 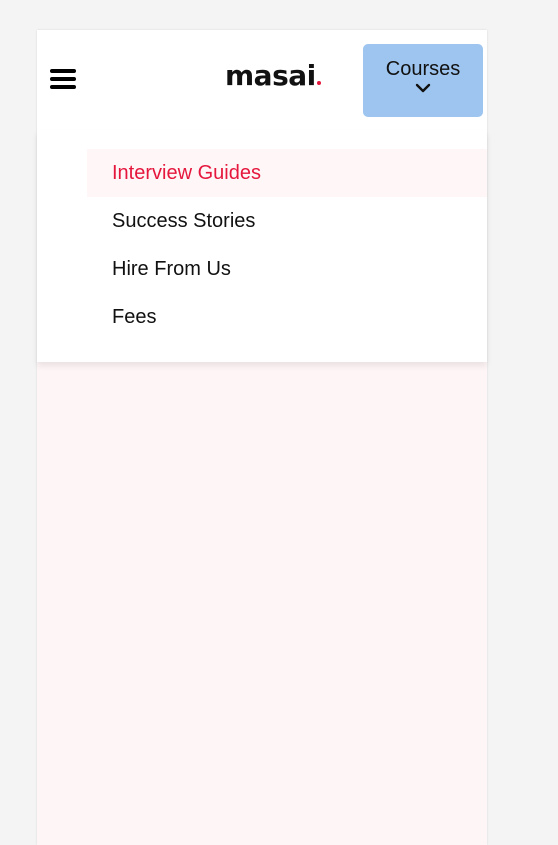 I want to click on menu-item-fees: Fees, so click(x=287, y=317).